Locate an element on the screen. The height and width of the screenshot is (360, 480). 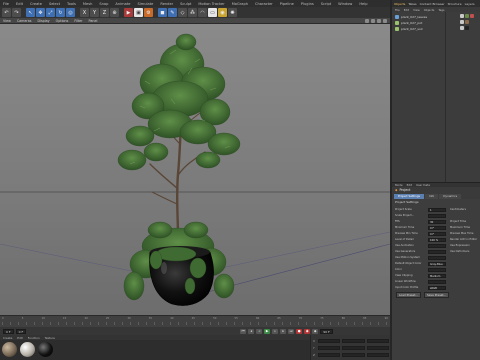
current-frame-field: 0 F is located at coordinates (21, 331).